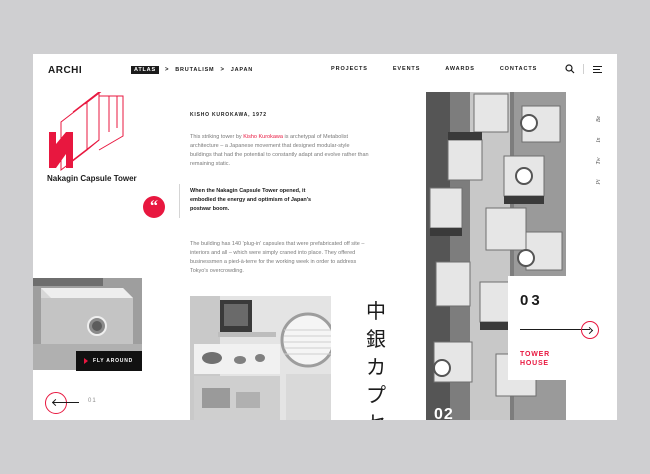 The image size is (650, 474). Describe the element at coordinates (376, 339) in the screenshot. I see `kanji-char: 銀` at that location.